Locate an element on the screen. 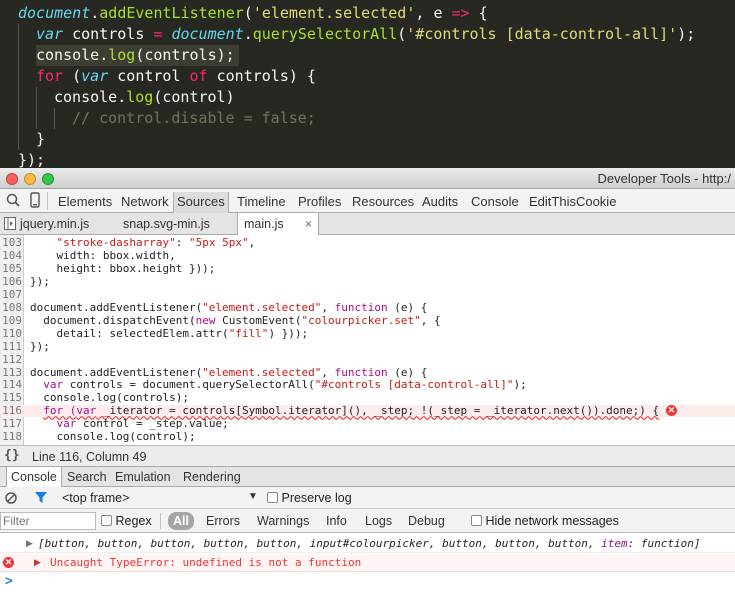 The width and height of the screenshot is (735, 600). code-token: new is located at coordinates (205, 320).